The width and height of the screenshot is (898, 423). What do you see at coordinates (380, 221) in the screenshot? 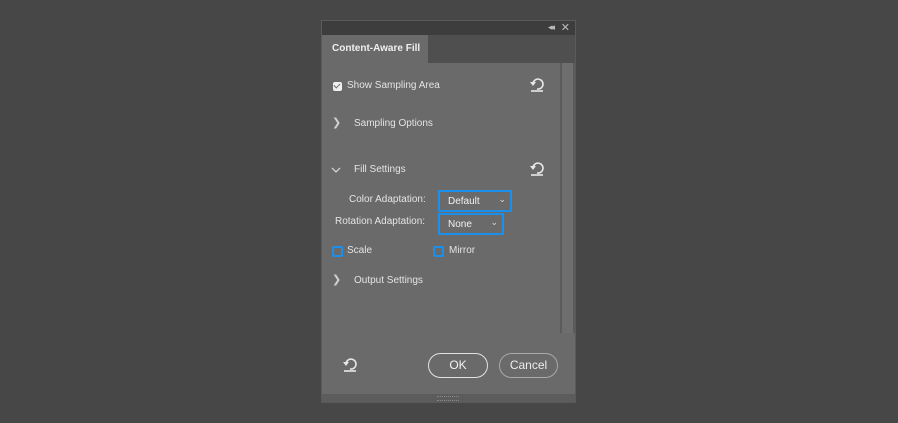
I see `rotation-adaptation-label: Rotation Adaptation:` at bounding box center [380, 221].